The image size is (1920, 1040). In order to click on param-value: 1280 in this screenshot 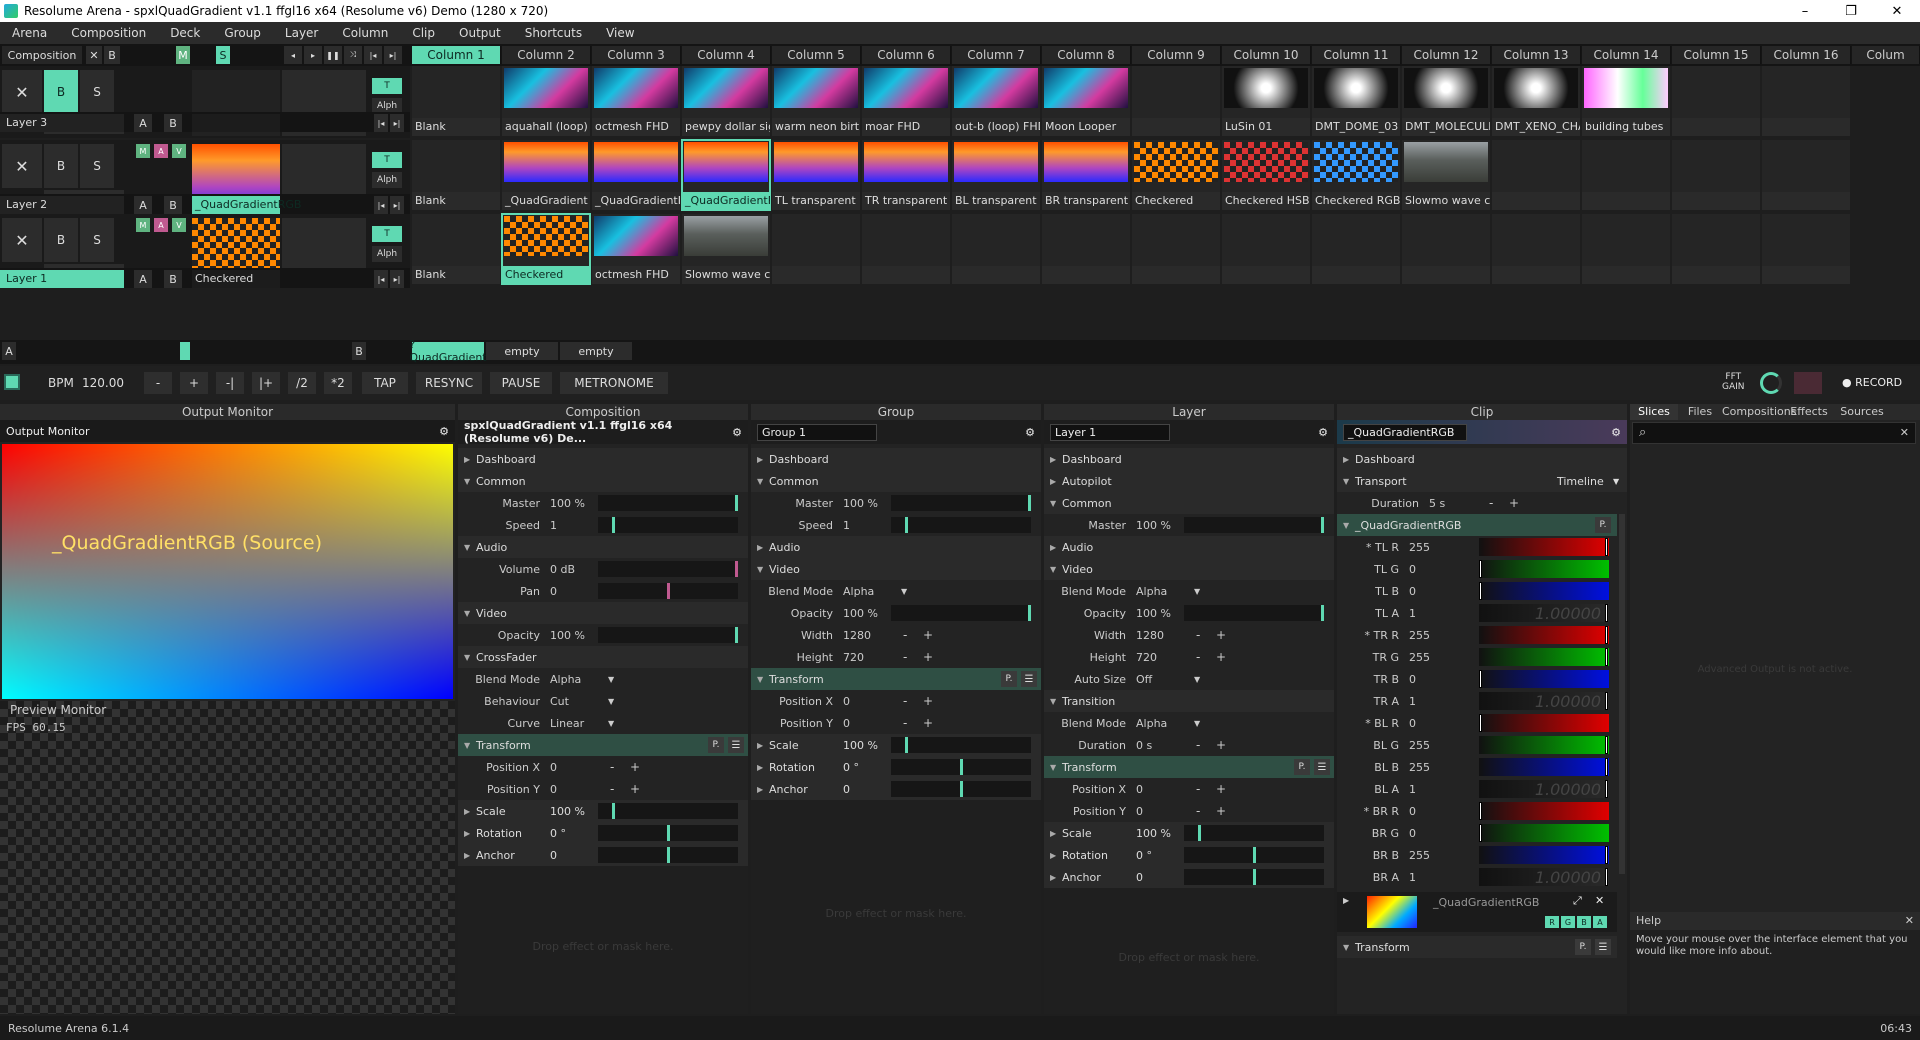, I will do `click(857, 635)`.